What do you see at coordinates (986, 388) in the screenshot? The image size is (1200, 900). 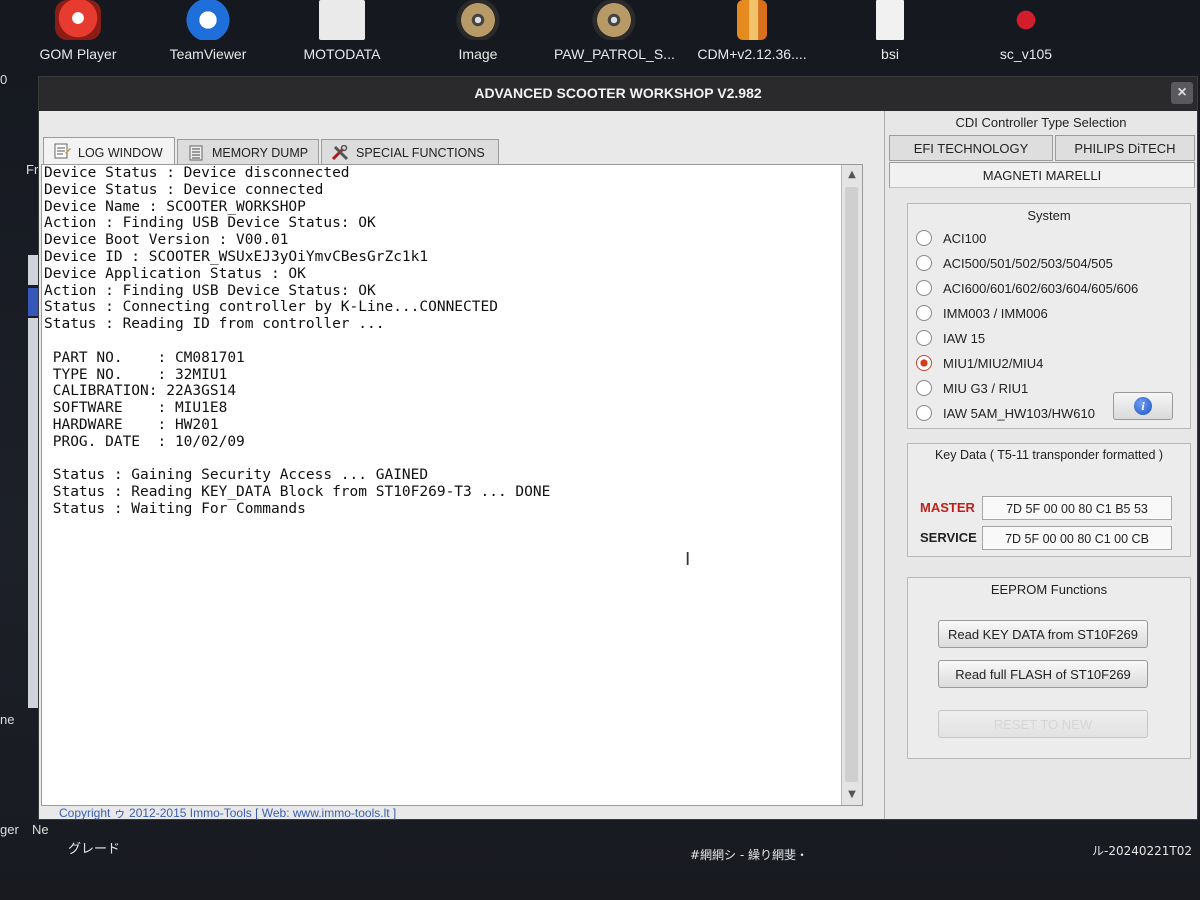 I see `radio-label: MIU G3 / RIU1` at bounding box center [986, 388].